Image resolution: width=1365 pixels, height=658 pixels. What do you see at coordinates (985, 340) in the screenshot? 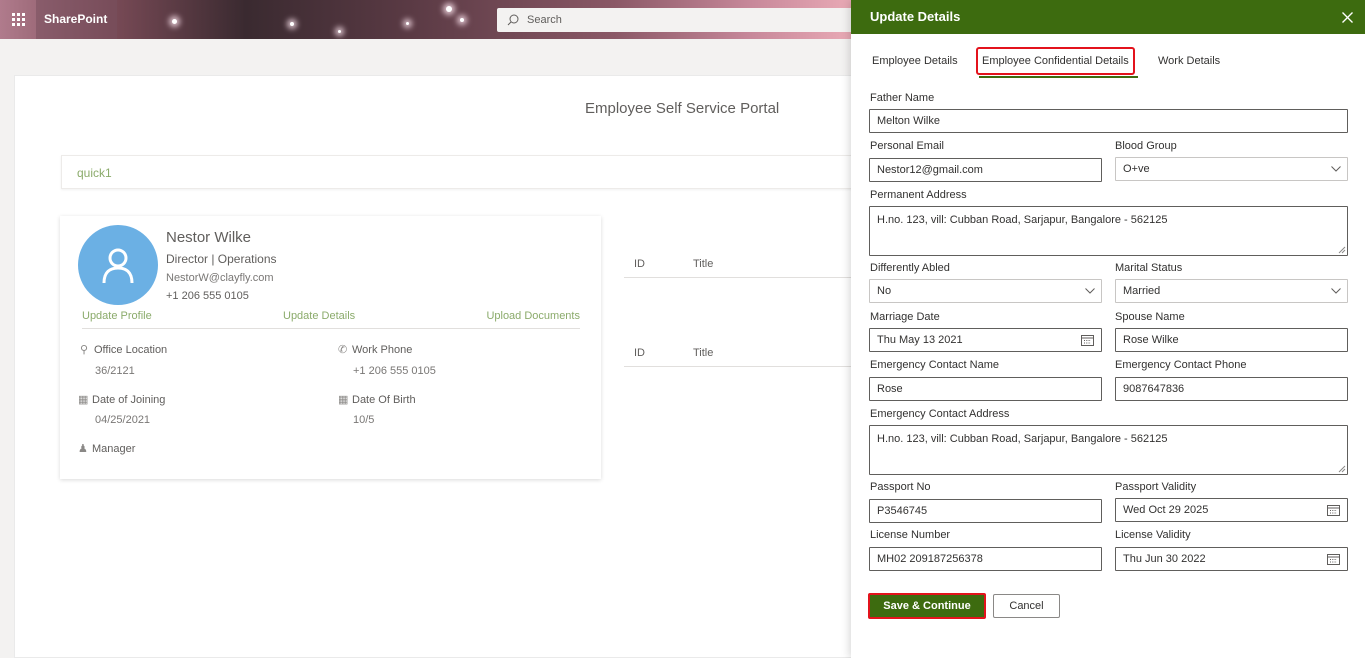
I see `marriage-date-picker: Thu May 13 2021` at bounding box center [985, 340].